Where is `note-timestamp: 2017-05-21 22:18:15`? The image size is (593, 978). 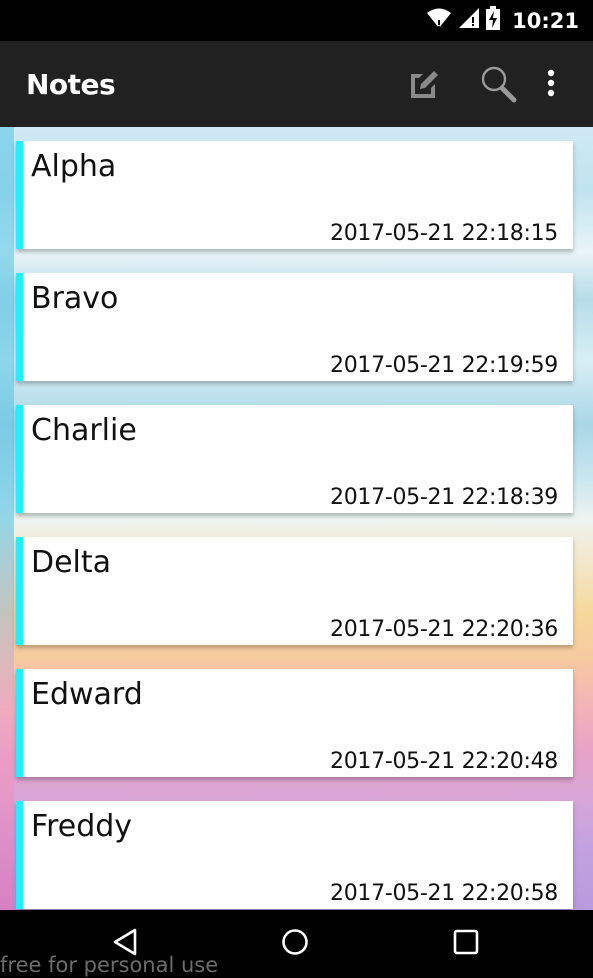
note-timestamp: 2017-05-21 22:18:15 is located at coordinates (444, 233).